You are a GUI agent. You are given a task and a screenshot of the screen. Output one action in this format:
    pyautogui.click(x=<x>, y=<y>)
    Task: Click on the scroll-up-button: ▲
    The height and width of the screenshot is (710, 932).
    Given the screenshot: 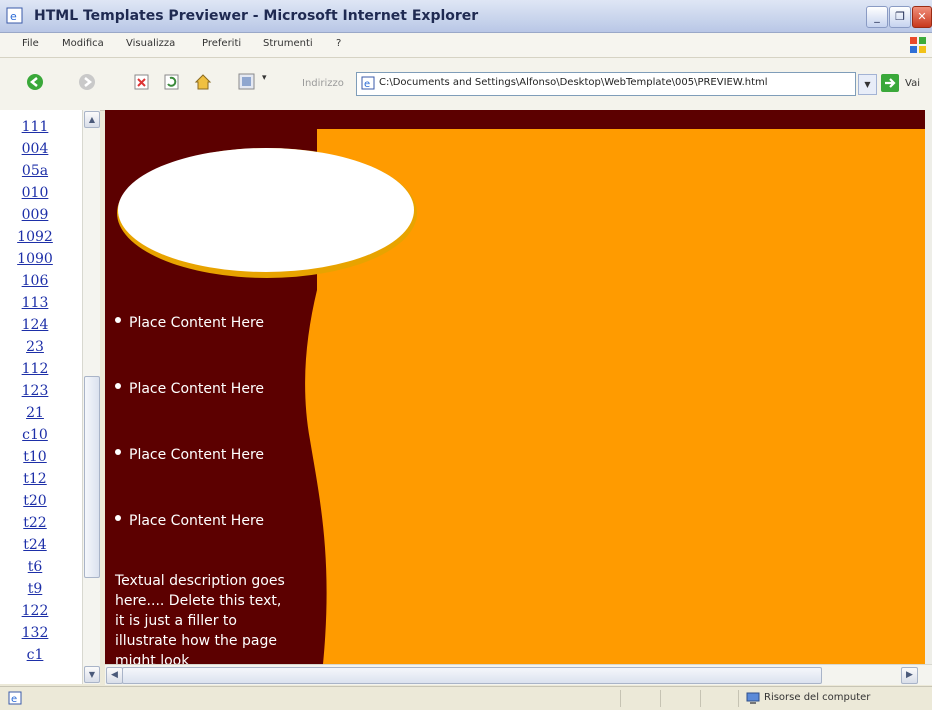 What is the action you would take?
    pyautogui.click(x=92, y=119)
    